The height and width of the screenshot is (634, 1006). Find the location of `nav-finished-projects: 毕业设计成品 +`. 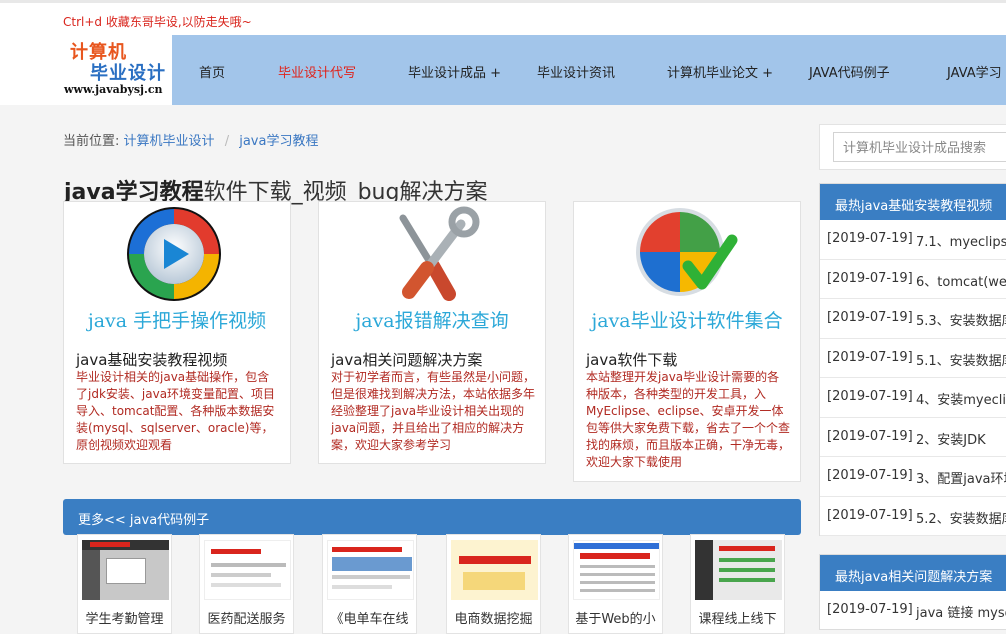

nav-finished-projects: 毕业设计成品 + is located at coordinates (454, 71).